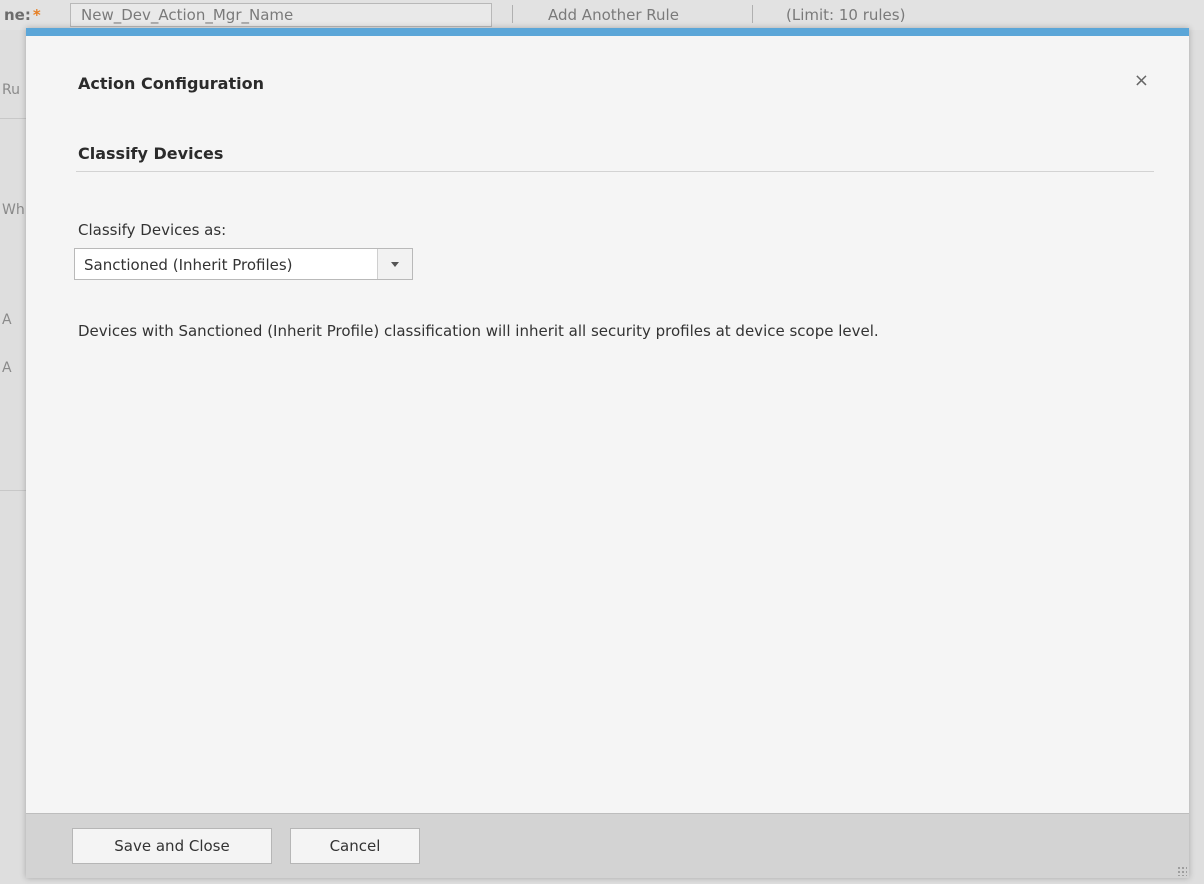 The width and height of the screenshot is (1204, 884). Describe the element at coordinates (152, 230) in the screenshot. I see `classify-devices-label: Classify Devices as:` at that location.